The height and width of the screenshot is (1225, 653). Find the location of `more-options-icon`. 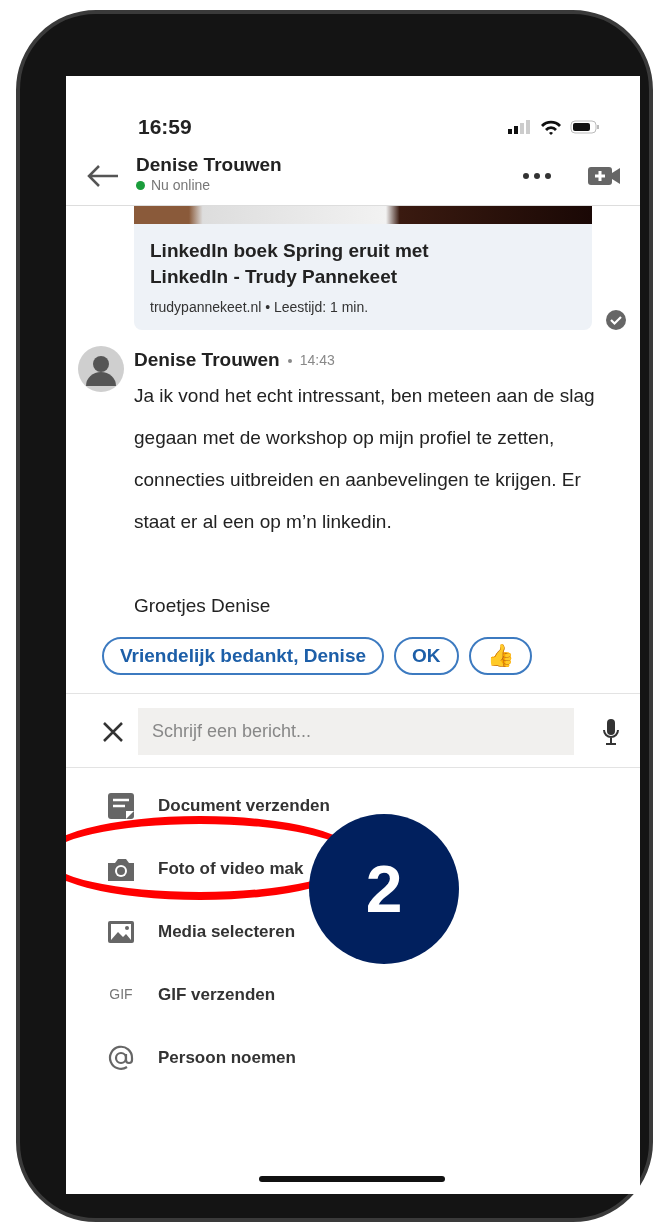

more-options-icon is located at coordinates (537, 175).